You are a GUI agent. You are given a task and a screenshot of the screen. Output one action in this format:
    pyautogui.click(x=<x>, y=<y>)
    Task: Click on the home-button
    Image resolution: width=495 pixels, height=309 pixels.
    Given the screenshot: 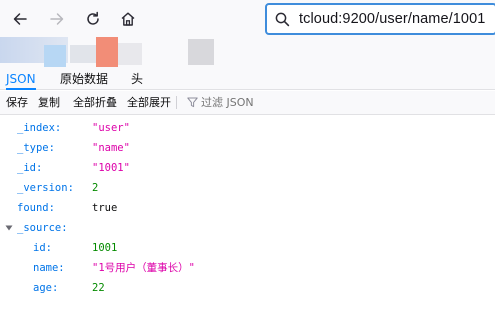 What is the action you would take?
    pyautogui.click(x=128, y=19)
    